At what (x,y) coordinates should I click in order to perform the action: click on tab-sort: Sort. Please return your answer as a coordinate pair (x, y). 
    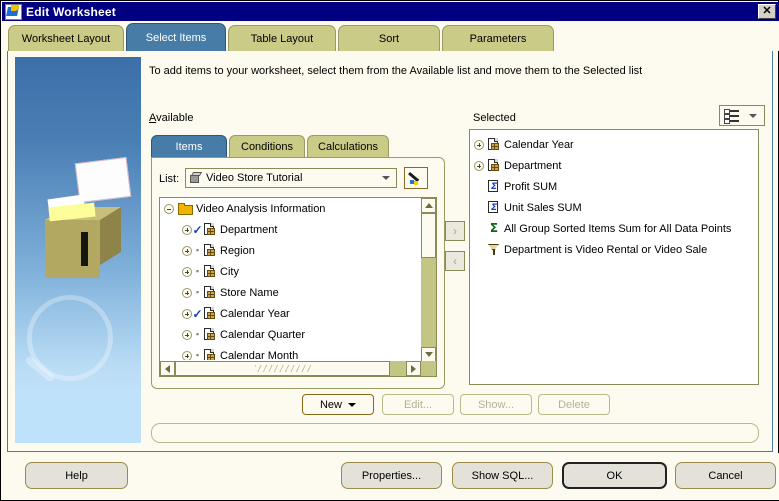
    Looking at the image, I should click on (389, 38).